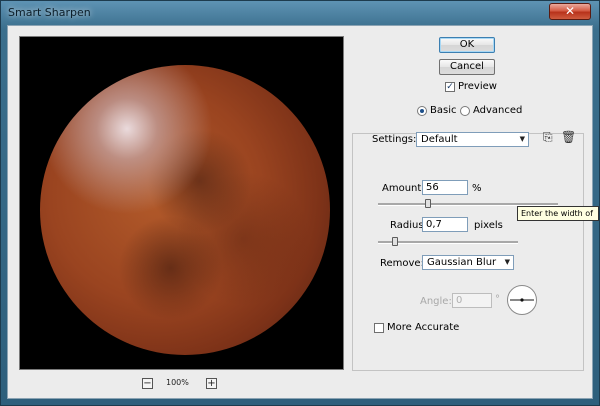  I want to click on amount-label: Amount:, so click(403, 188).